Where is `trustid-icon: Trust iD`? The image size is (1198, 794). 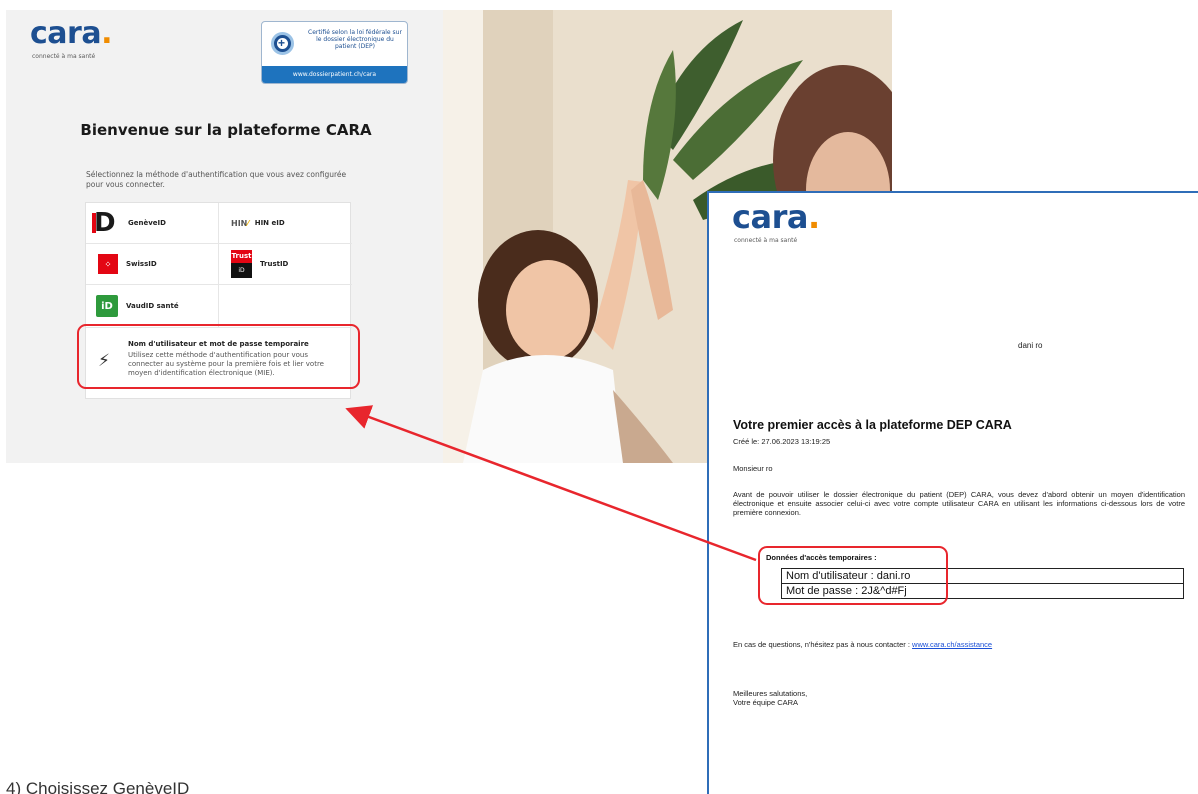 trustid-icon: Trust iD is located at coordinates (241, 264).